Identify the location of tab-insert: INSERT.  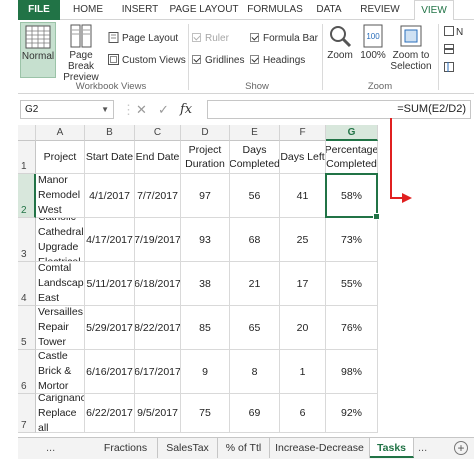
(140, 10).